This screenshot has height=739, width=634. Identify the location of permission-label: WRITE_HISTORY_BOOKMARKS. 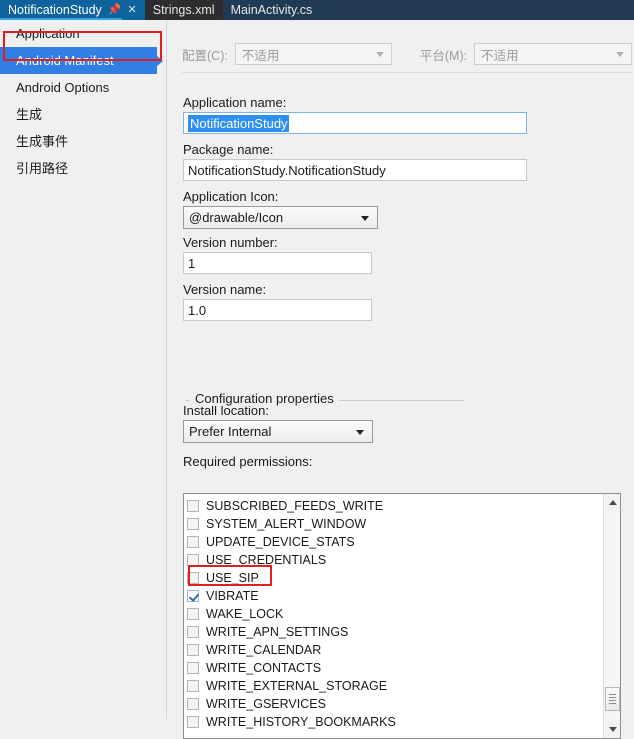
(301, 722).